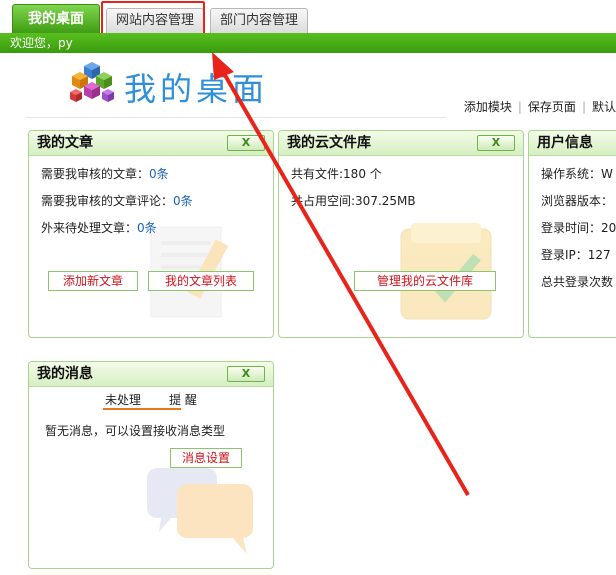  What do you see at coordinates (577, 282) in the screenshot?
I see `user-login-count-text: 总共登录次数` at bounding box center [577, 282].